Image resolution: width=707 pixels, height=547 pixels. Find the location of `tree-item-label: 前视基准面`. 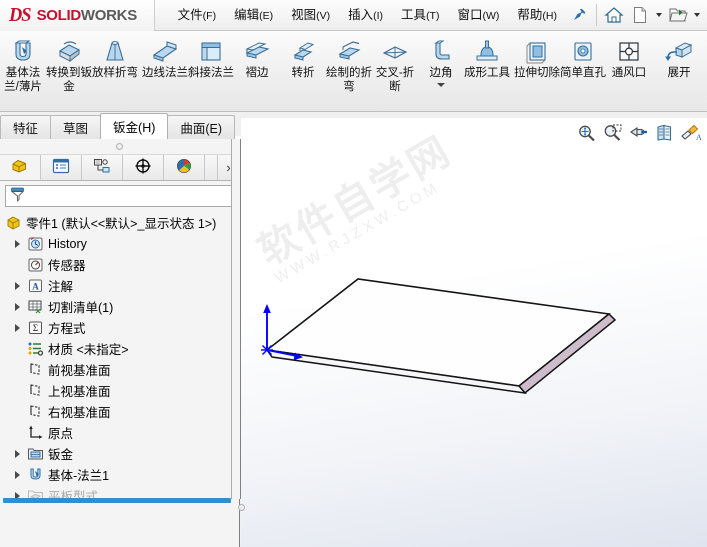

tree-item-label: 前视基准面 is located at coordinates (79, 371).